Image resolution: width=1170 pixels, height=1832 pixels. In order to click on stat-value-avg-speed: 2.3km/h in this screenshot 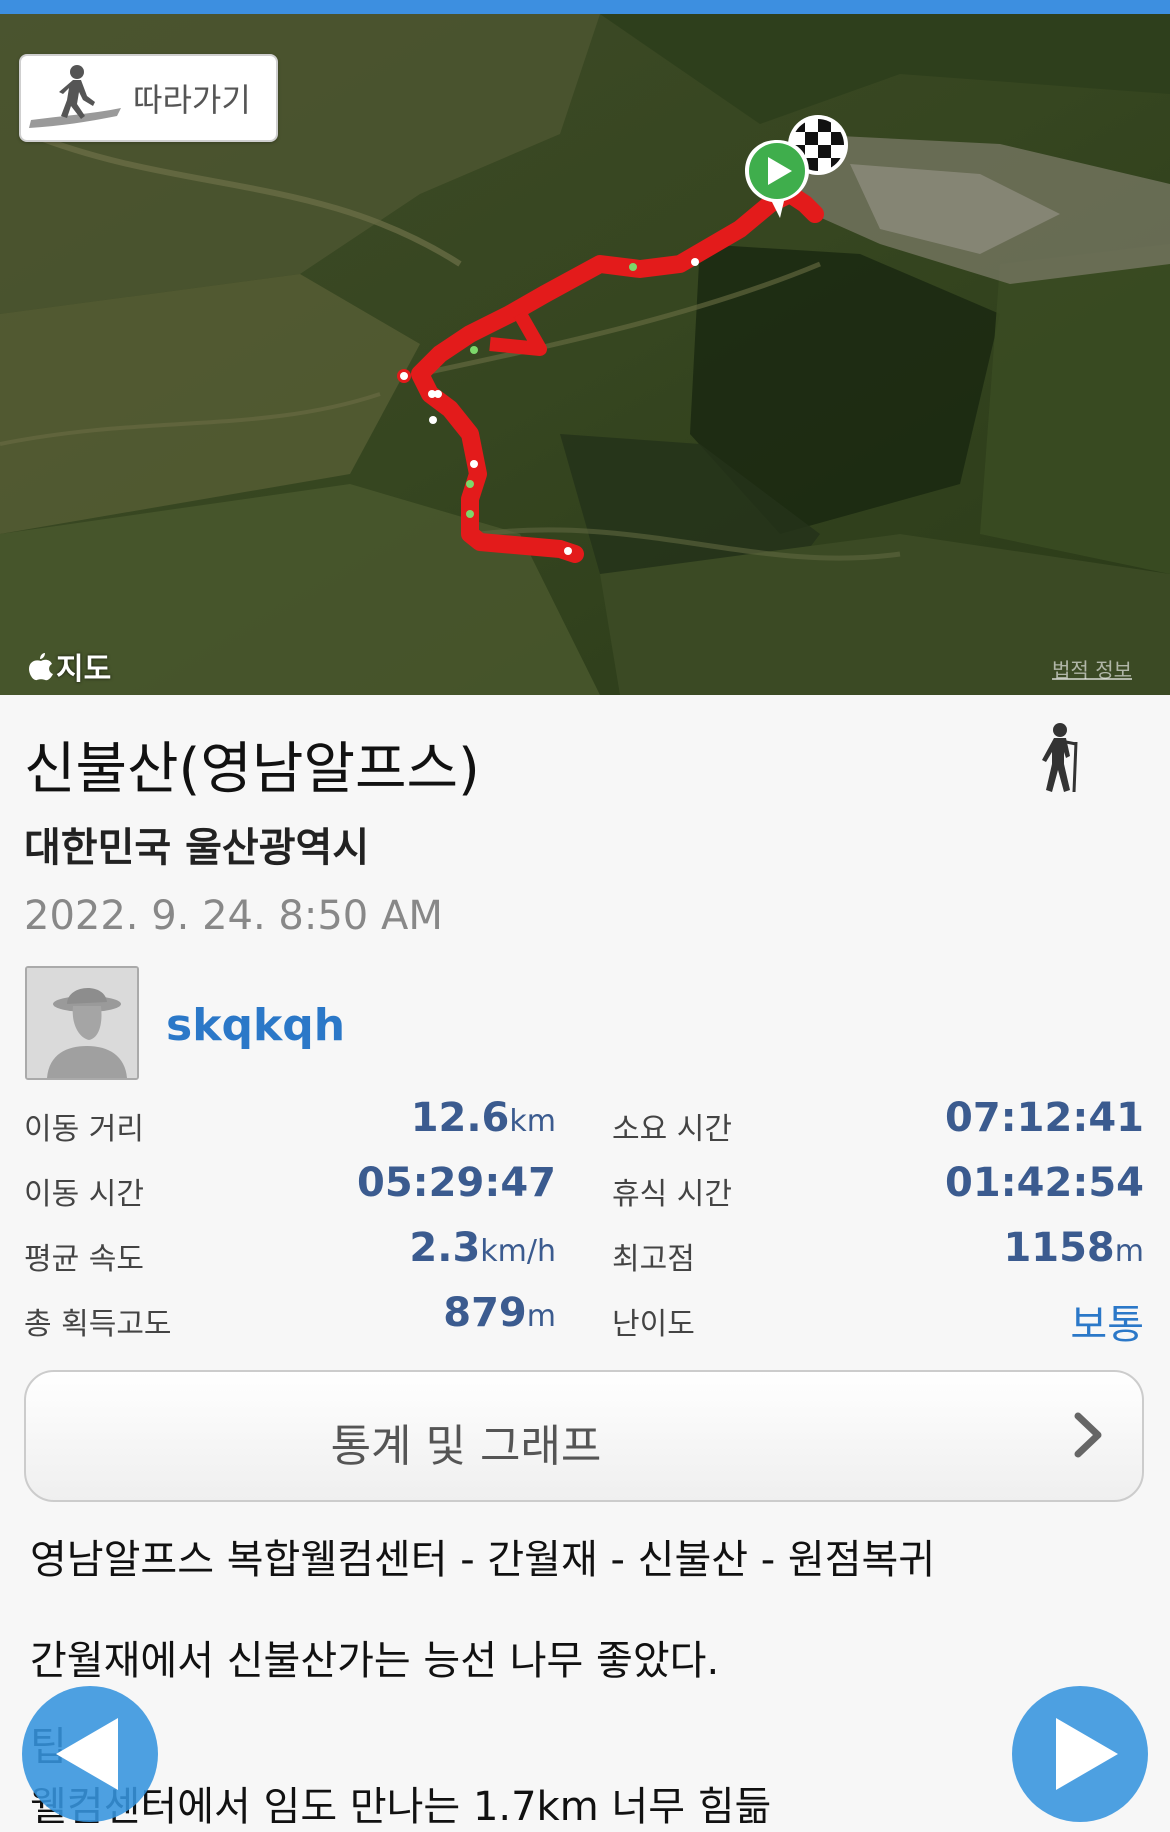, I will do `click(482, 1248)`.